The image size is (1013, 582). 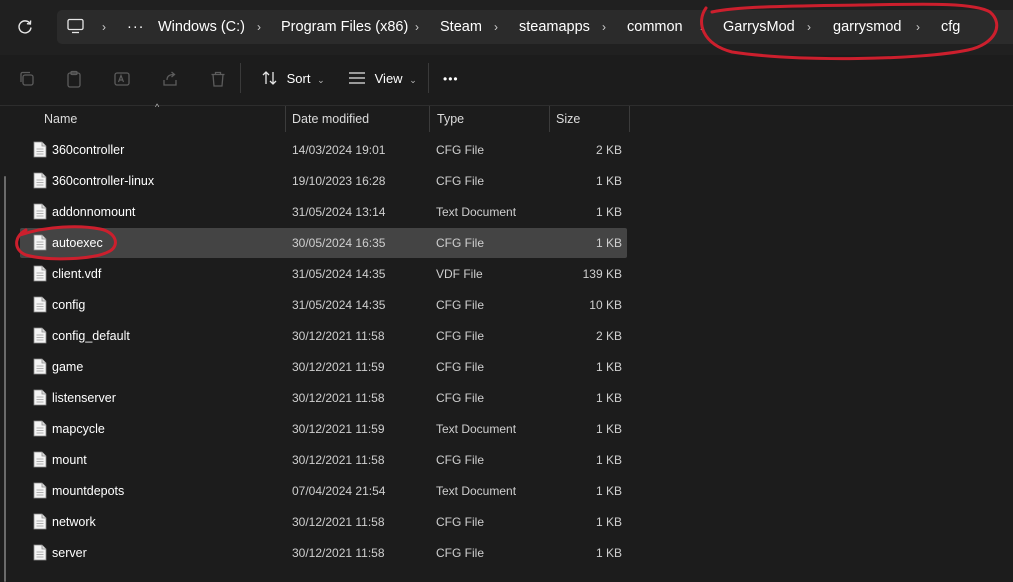 What do you see at coordinates (568, 119) in the screenshot?
I see `column-header-size: Size` at bounding box center [568, 119].